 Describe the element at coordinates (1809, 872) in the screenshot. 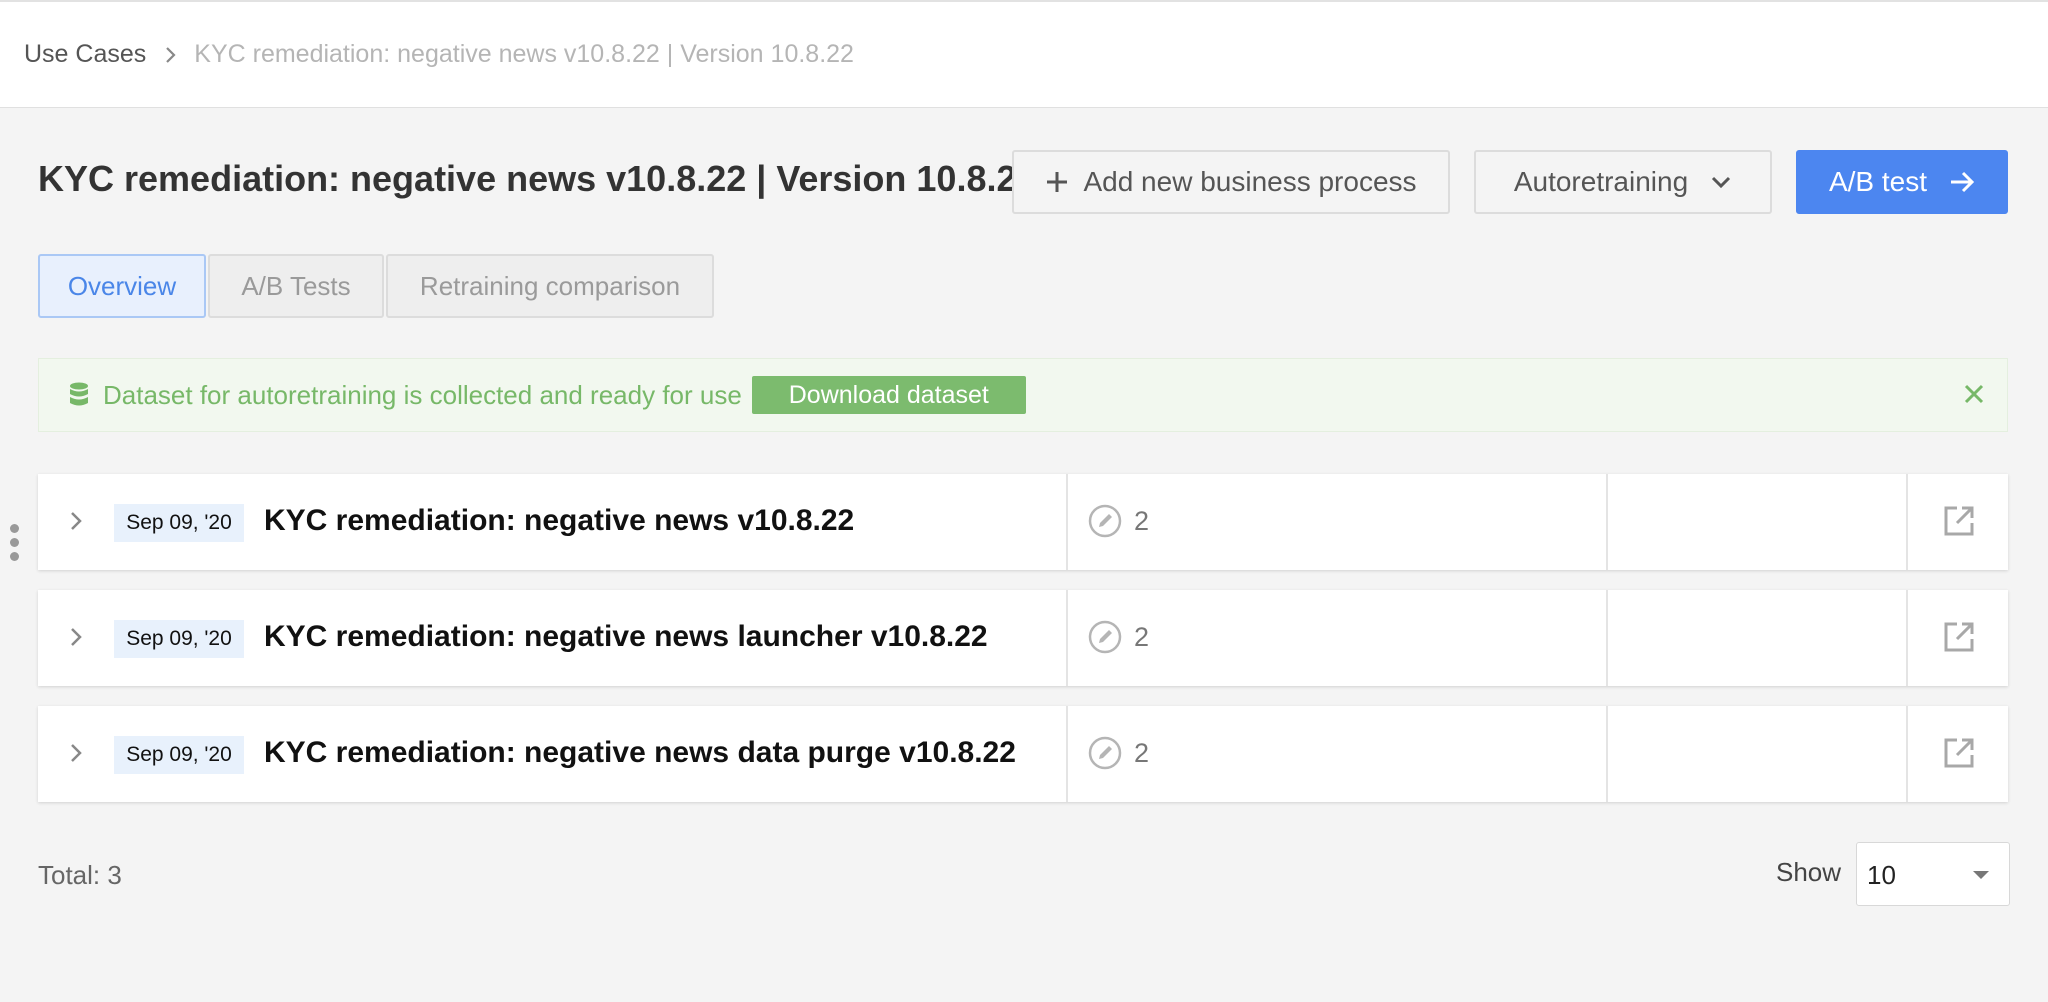

I see `show-label: Show` at that location.